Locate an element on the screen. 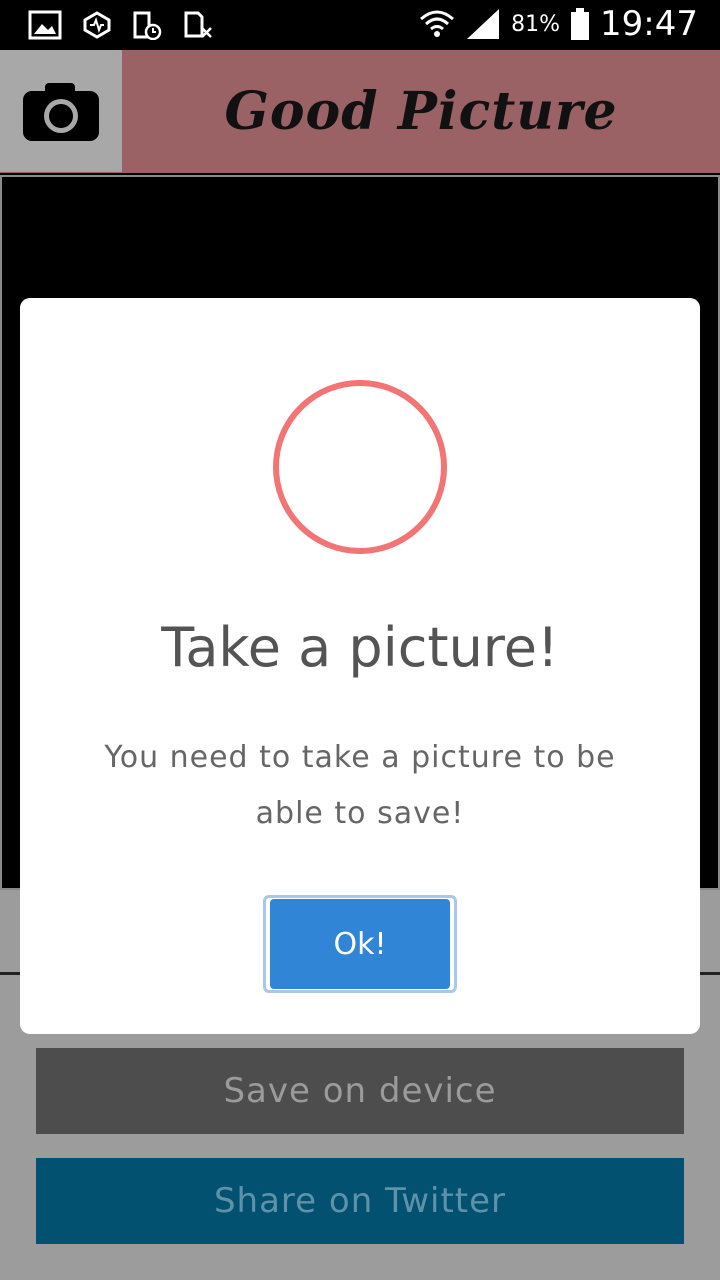  data-saver-icon is located at coordinates (97, 25).